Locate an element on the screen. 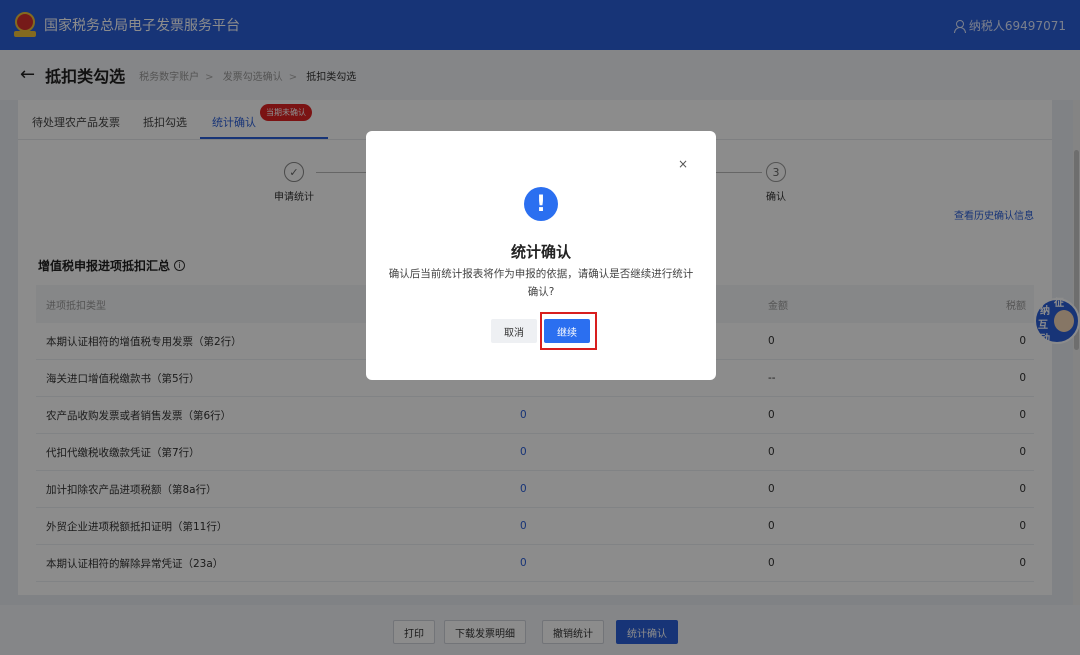 The height and width of the screenshot is (655, 1080). dialog-message: 确认后当前统计报表将作为申报的依据，请确认是否继续进行统计确认? is located at coordinates (541, 283).